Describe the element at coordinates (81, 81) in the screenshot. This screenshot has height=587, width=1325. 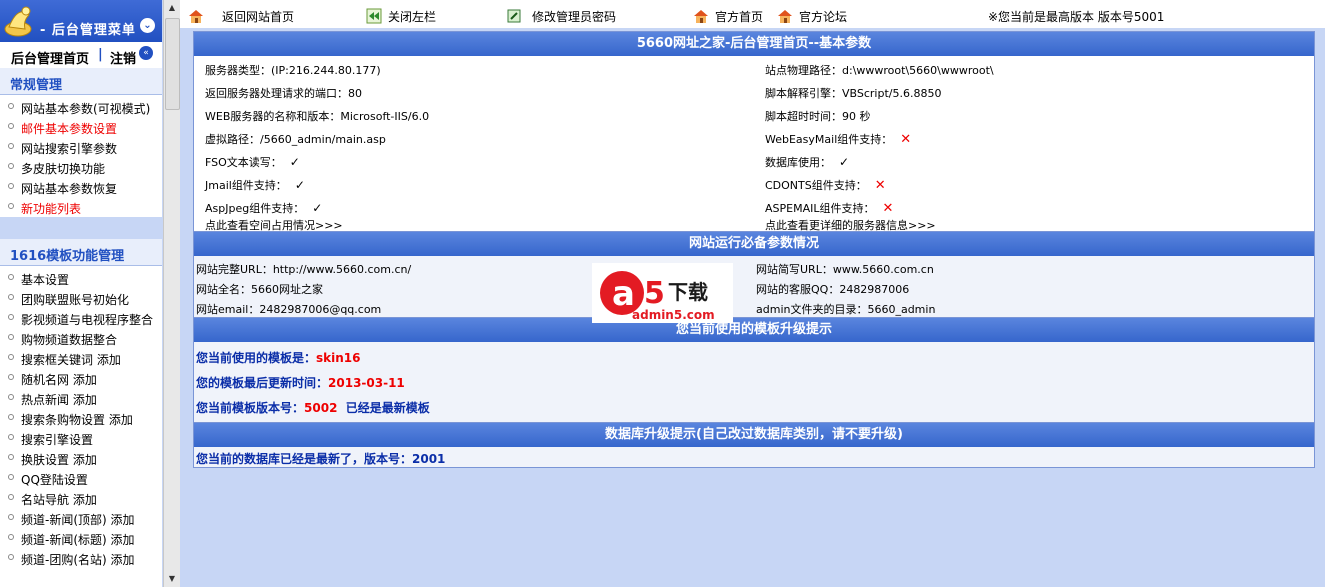
I see `section-general-header: 常规管理` at that location.